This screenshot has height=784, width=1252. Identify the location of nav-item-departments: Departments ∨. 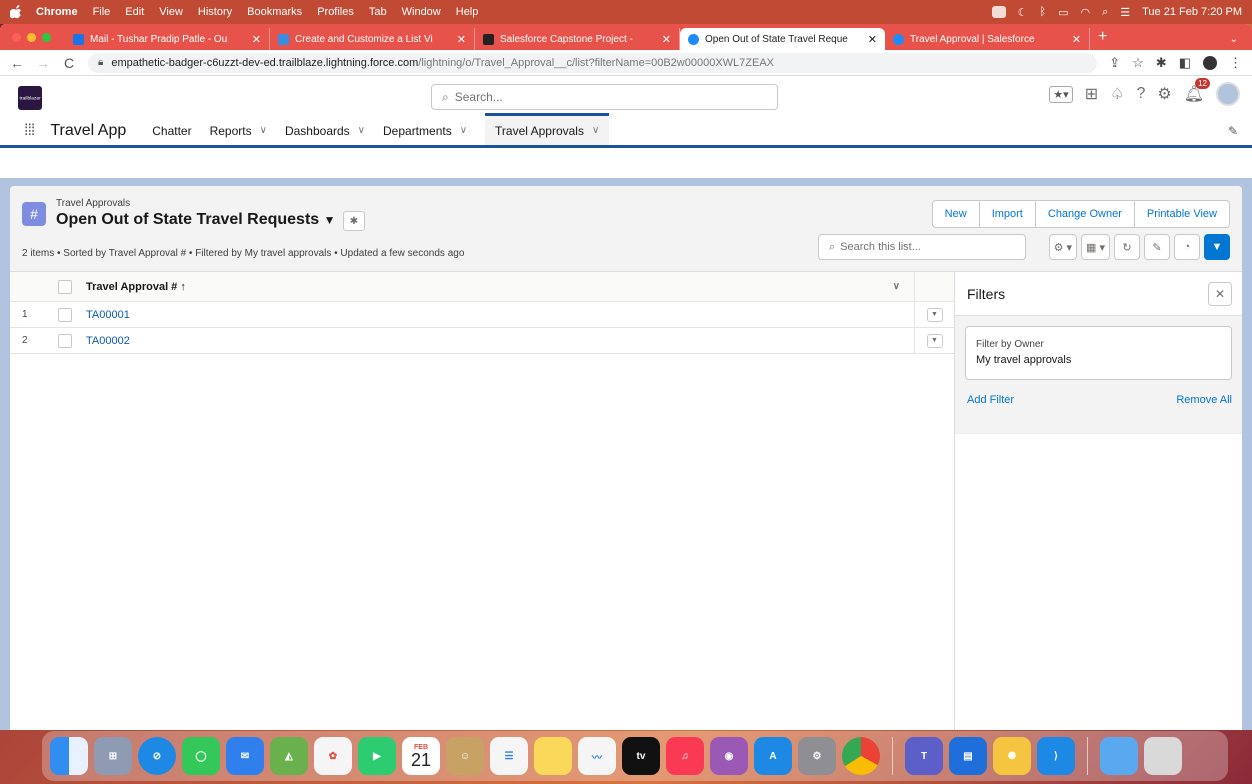
(429, 131).